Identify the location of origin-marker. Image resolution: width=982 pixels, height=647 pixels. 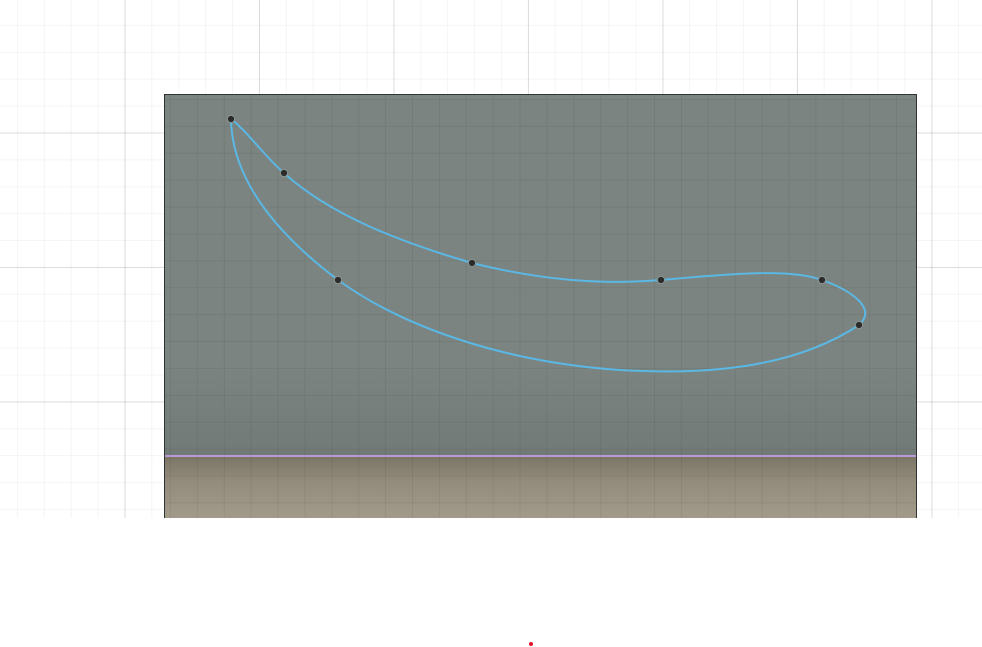
(531, 644).